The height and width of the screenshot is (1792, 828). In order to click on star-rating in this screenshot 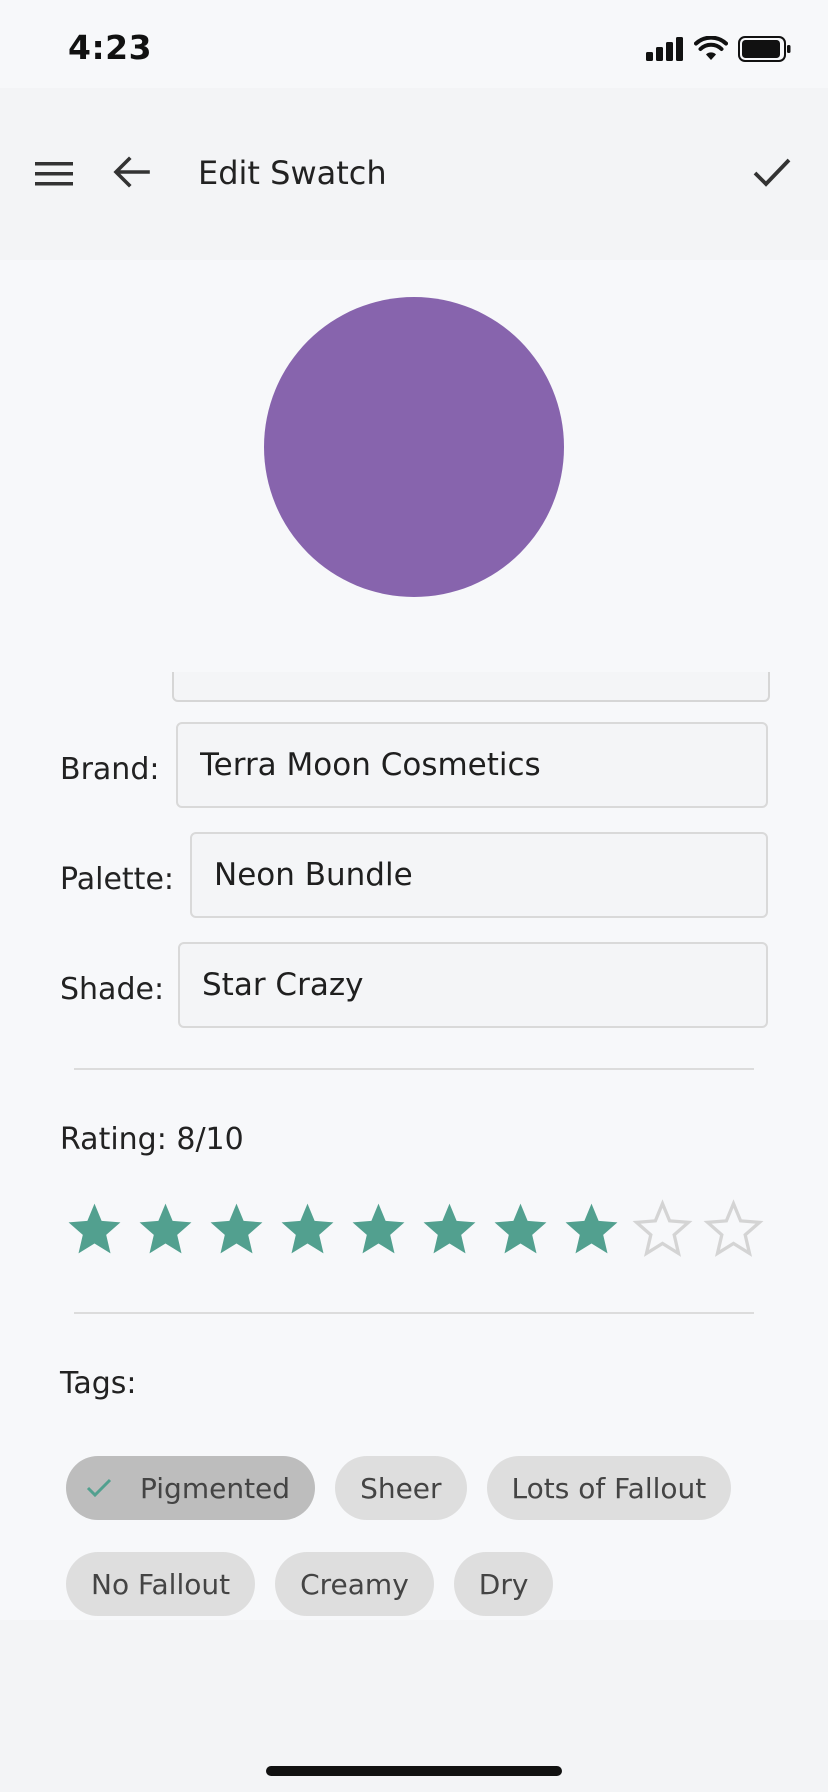, I will do `click(419, 1230)`.